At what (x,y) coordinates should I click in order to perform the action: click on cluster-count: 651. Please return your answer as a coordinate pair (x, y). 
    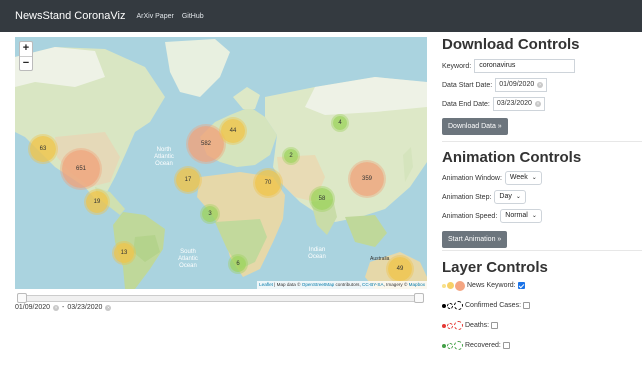
    Looking at the image, I should click on (80, 169).